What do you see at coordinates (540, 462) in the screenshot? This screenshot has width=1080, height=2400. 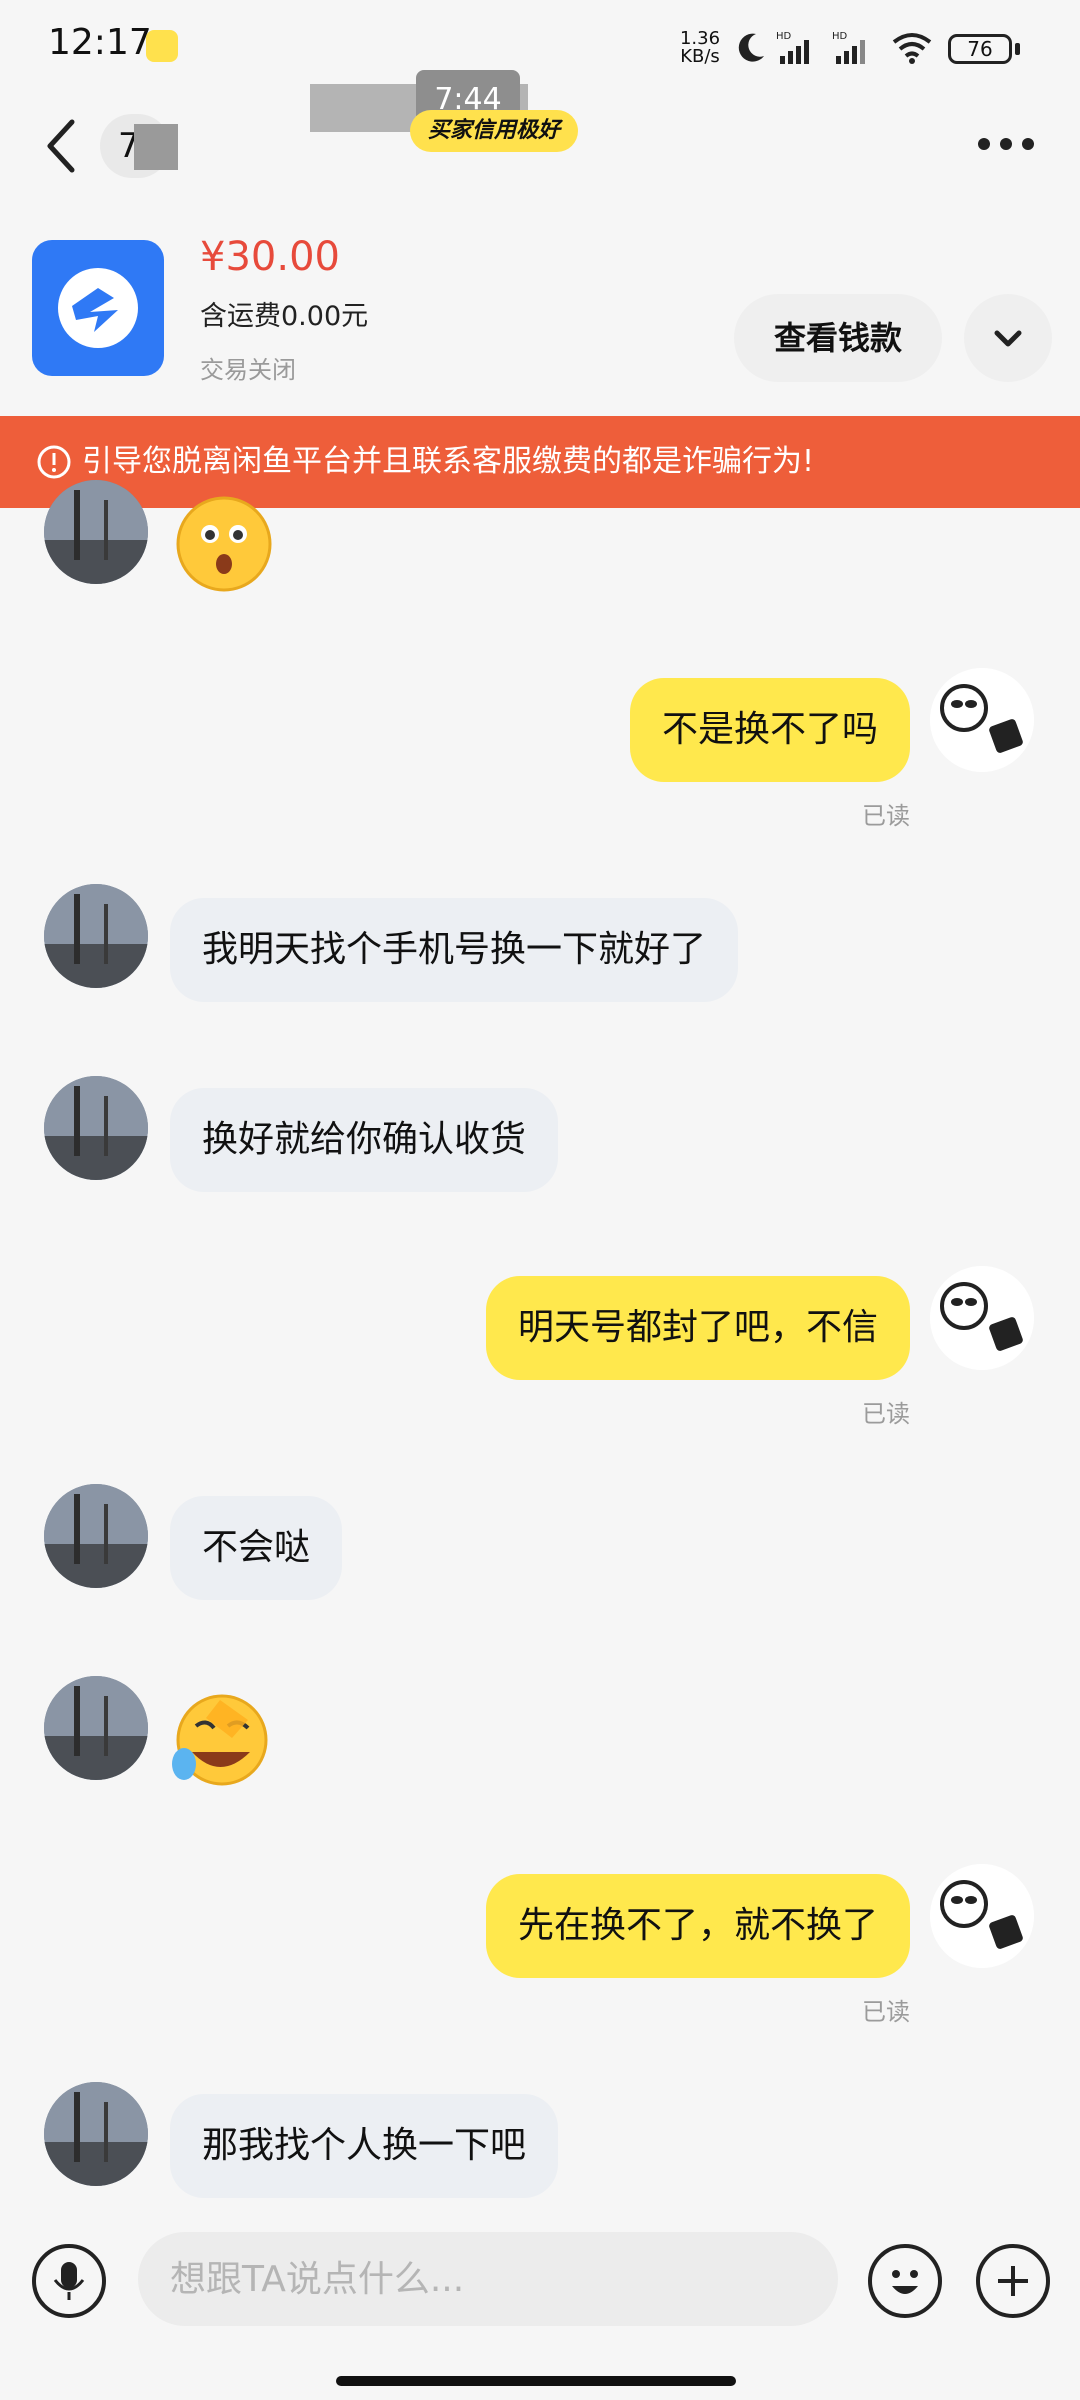 I see `fraud-warning-banner: 引导您脱离闲鱼平台并且联系客服缴费的都是诈骗行为!` at bounding box center [540, 462].